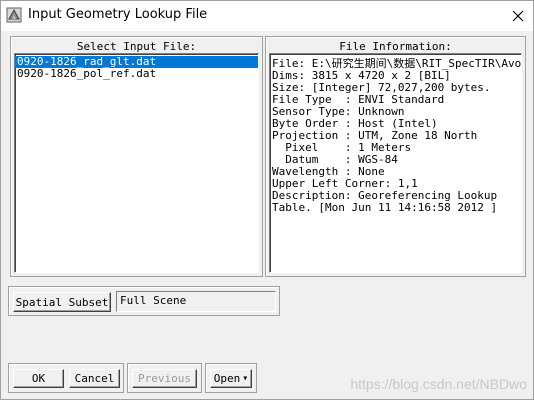  What do you see at coordinates (227, 378) in the screenshot?
I see `open-button-label: Open` at bounding box center [227, 378].